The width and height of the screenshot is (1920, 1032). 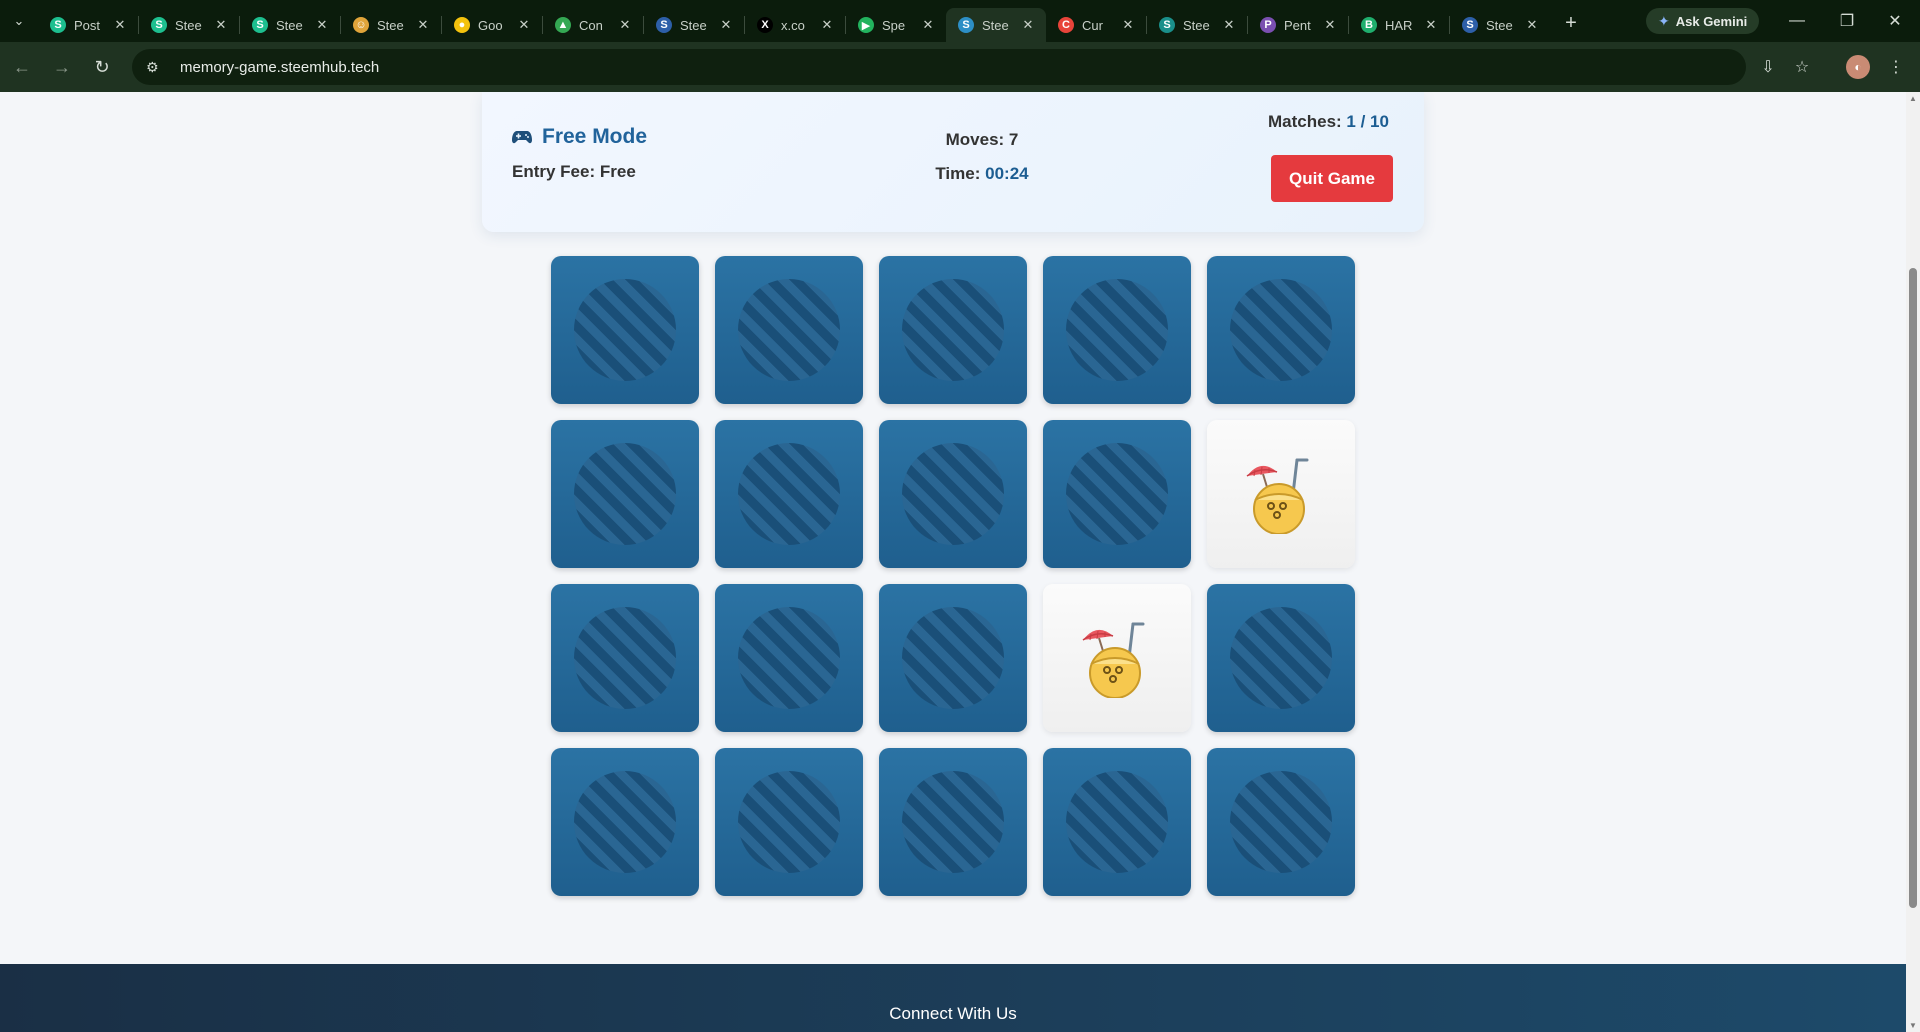 What do you see at coordinates (62, 67) in the screenshot?
I see `forward-icon: →` at bounding box center [62, 67].